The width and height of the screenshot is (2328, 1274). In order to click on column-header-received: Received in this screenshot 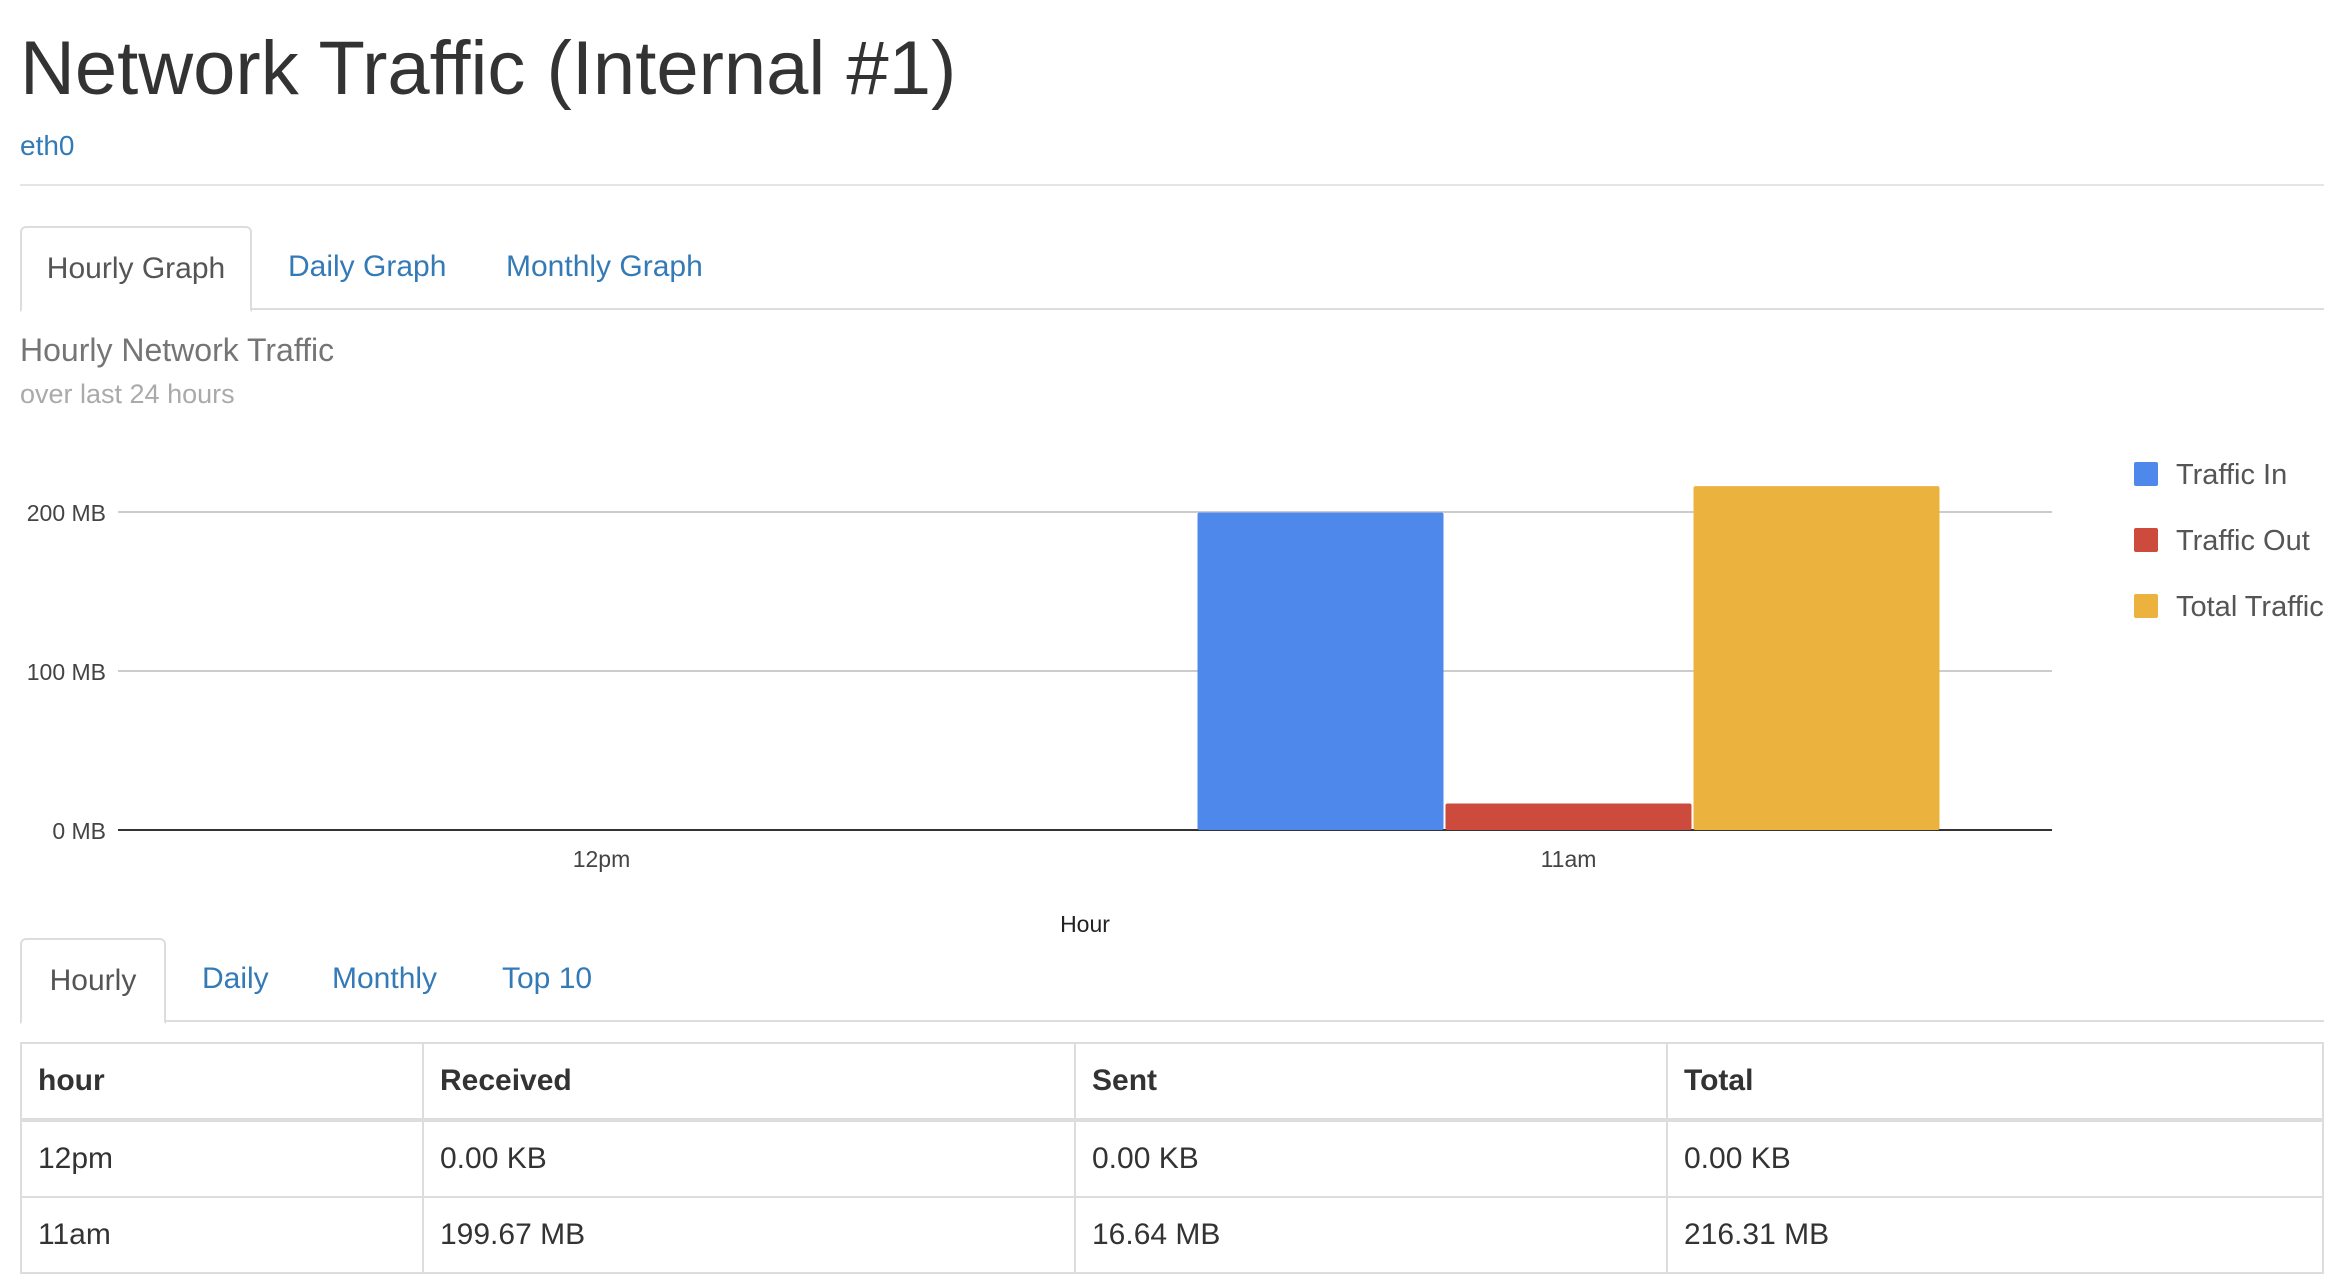, I will do `click(749, 1082)`.